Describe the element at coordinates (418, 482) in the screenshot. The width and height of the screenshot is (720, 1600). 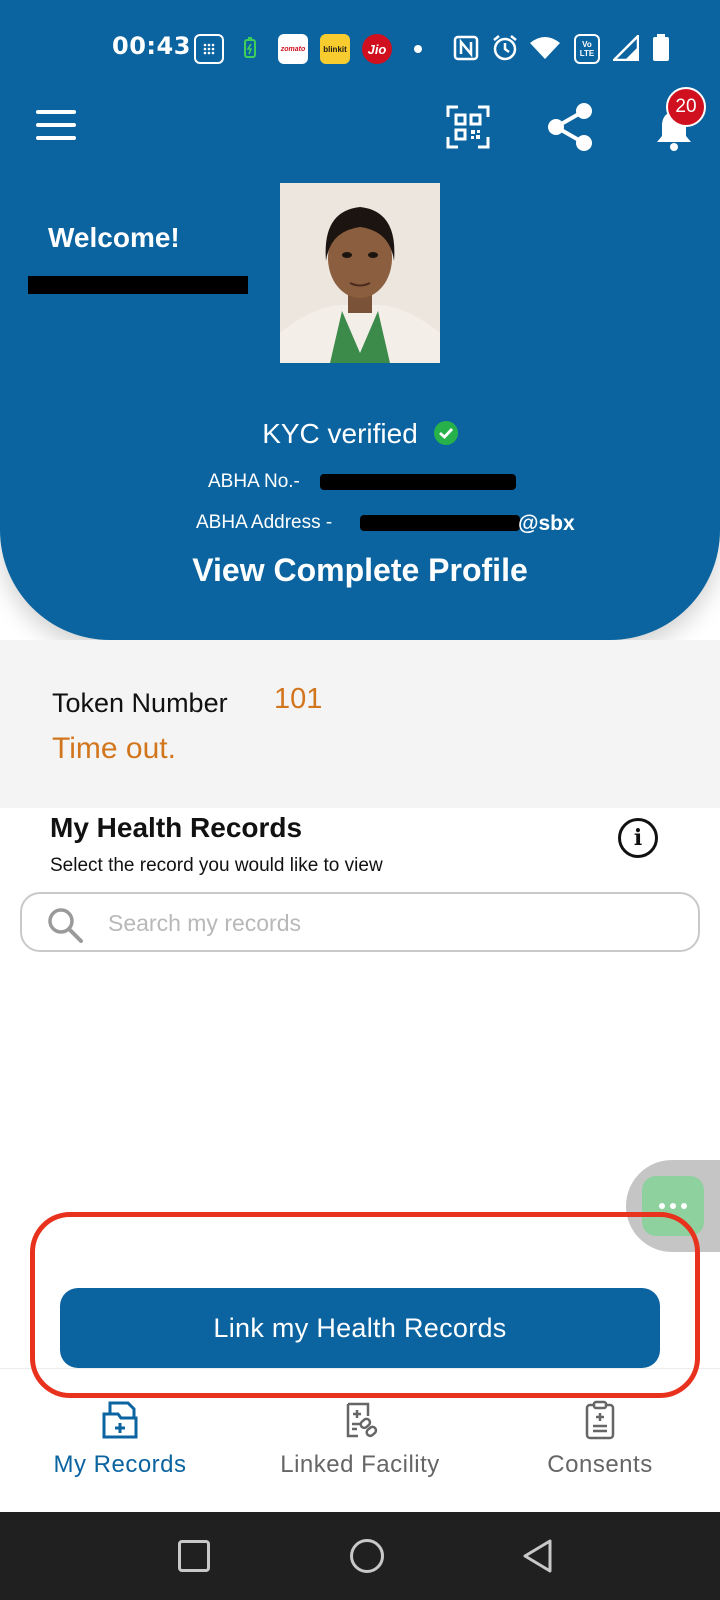
I see `redacted-abha-number` at that location.